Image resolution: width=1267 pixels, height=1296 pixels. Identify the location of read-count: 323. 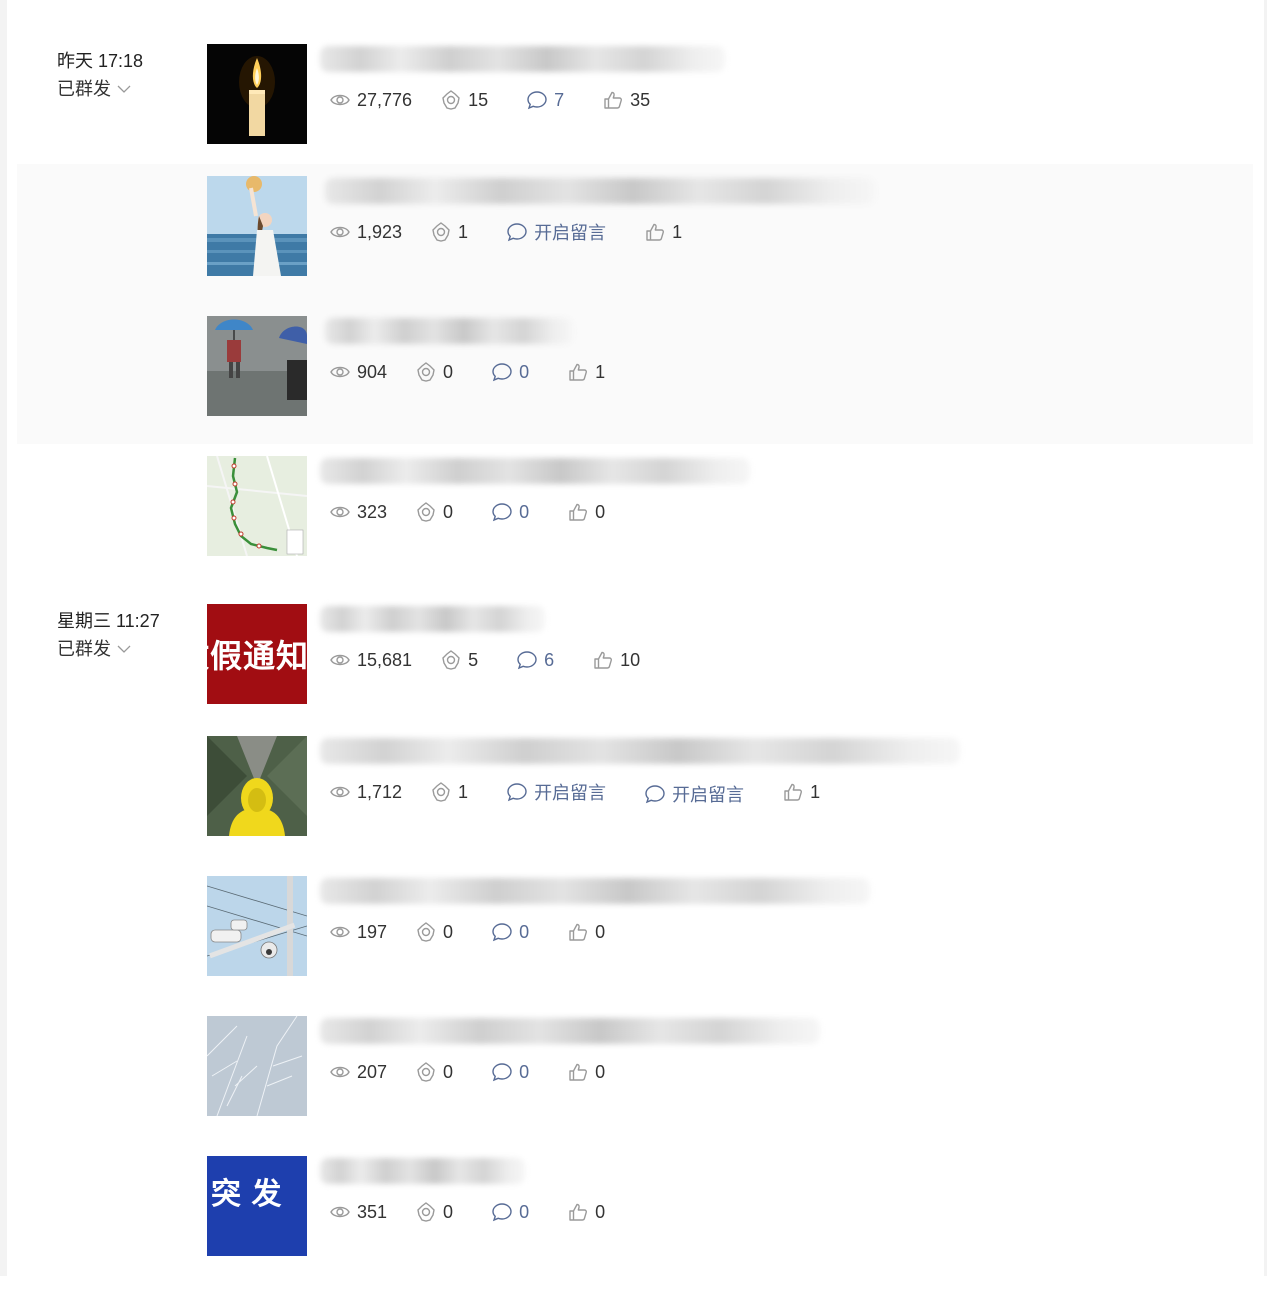
(358, 512).